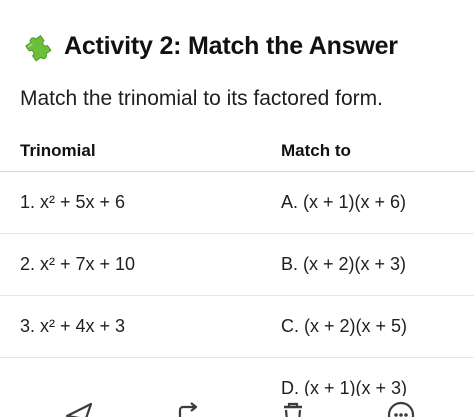 Image resolution: width=474 pixels, height=417 pixels. I want to click on table-row: 3. x² + 4x + 3 C. (x + 2)(x + 5), so click(237, 327).